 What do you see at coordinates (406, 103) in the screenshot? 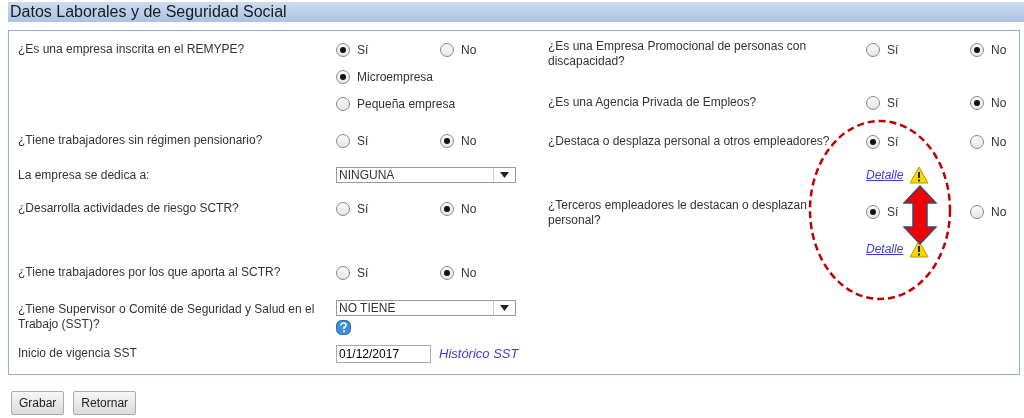
I see `option-label: Pequeña empresa` at bounding box center [406, 103].